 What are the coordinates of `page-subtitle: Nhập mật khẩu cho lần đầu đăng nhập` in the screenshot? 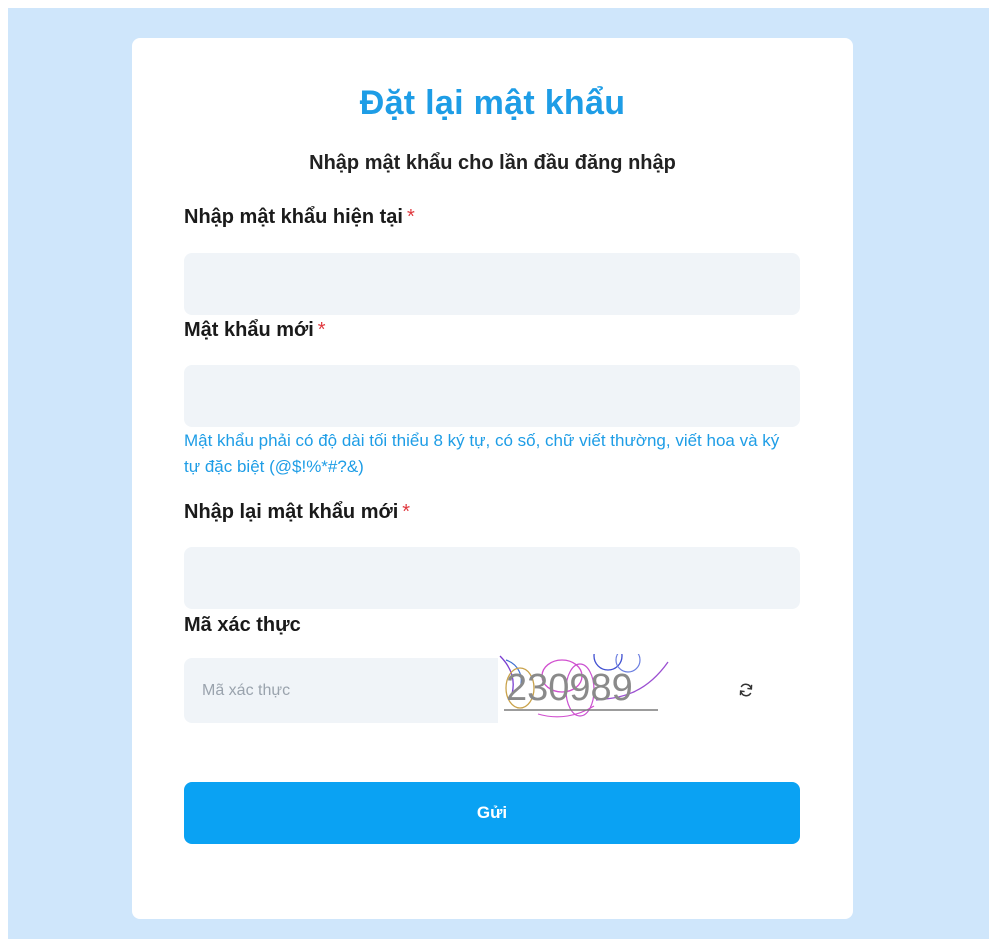 It's located at (492, 163).